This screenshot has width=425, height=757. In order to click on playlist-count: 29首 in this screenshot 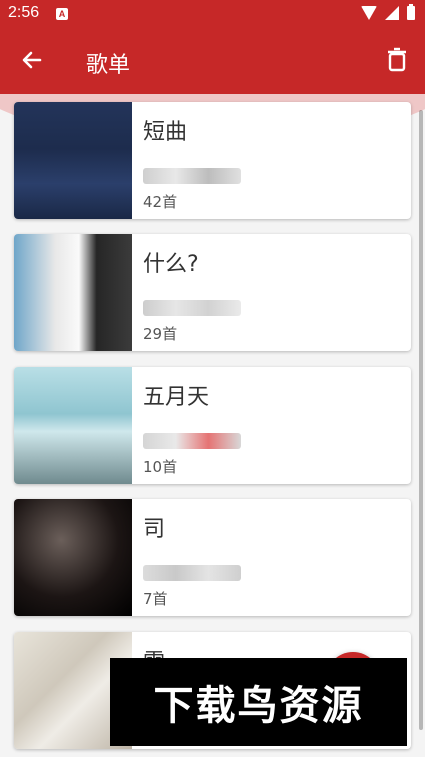, I will do `click(160, 334)`.